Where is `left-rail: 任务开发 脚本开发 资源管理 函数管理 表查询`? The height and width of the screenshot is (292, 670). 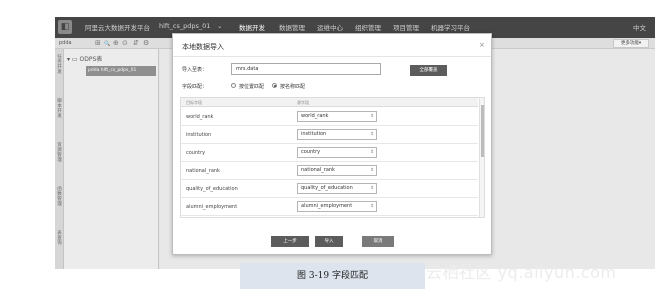
left-rail: 任务开发 脚本开发 资源管理 函数管理 表查询 is located at coordinates (59, 159).